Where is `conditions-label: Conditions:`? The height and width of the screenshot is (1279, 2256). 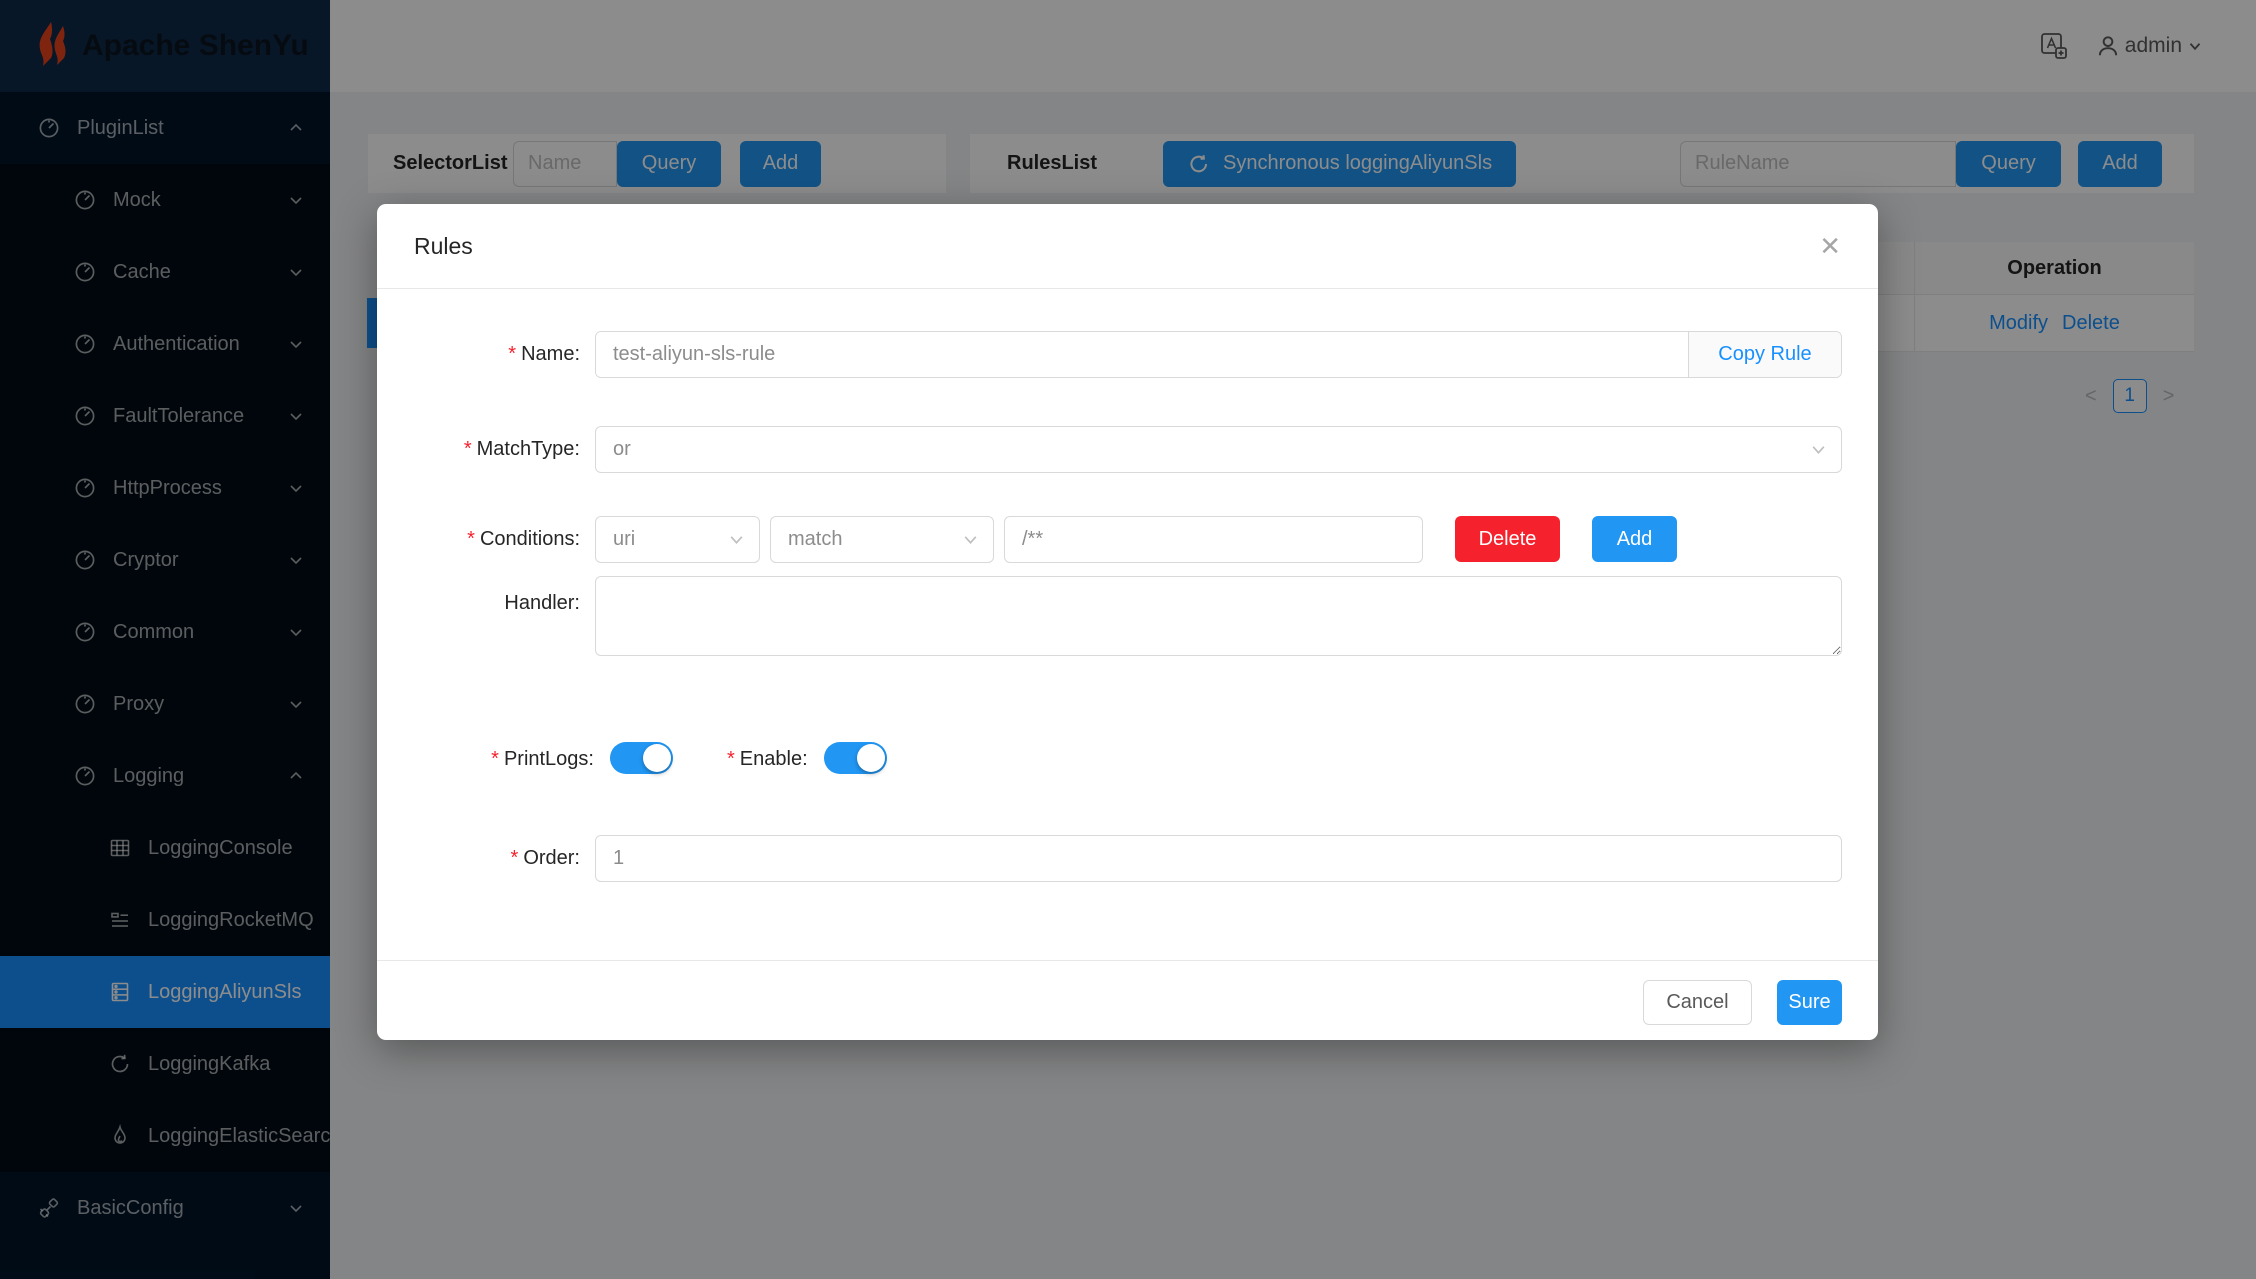 conditions-label: Conditions: is located at coordinates (478, 539).